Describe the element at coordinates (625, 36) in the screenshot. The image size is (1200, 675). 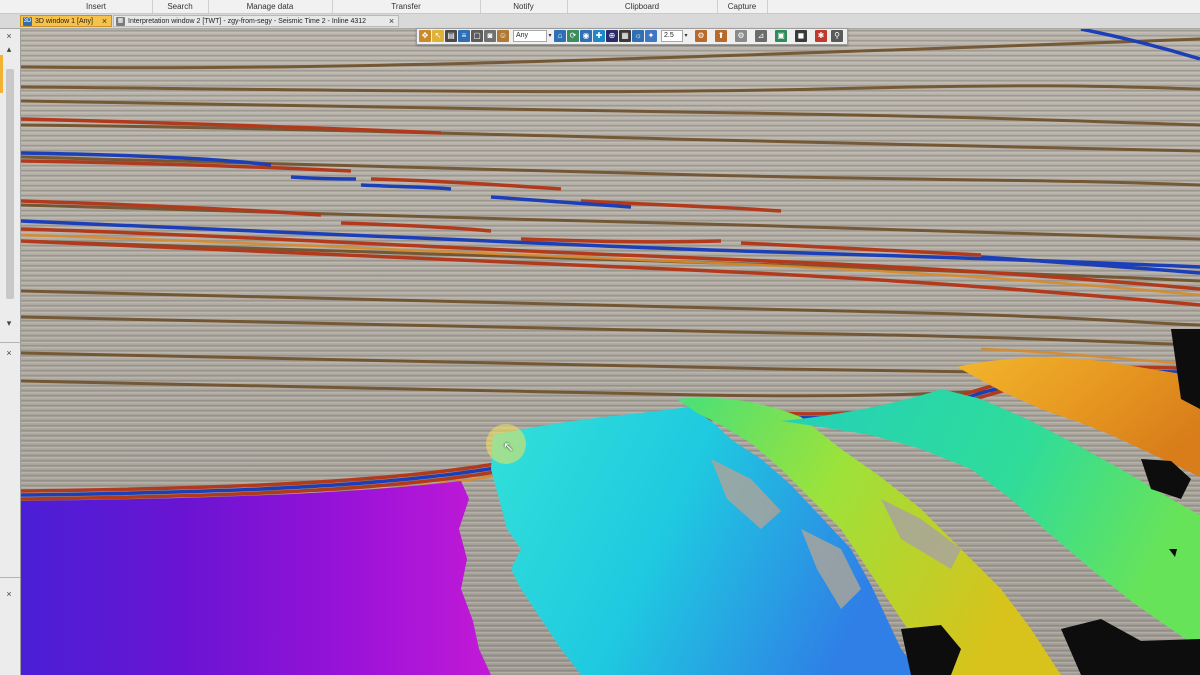
I see `grid-icon: ▦` at that location.